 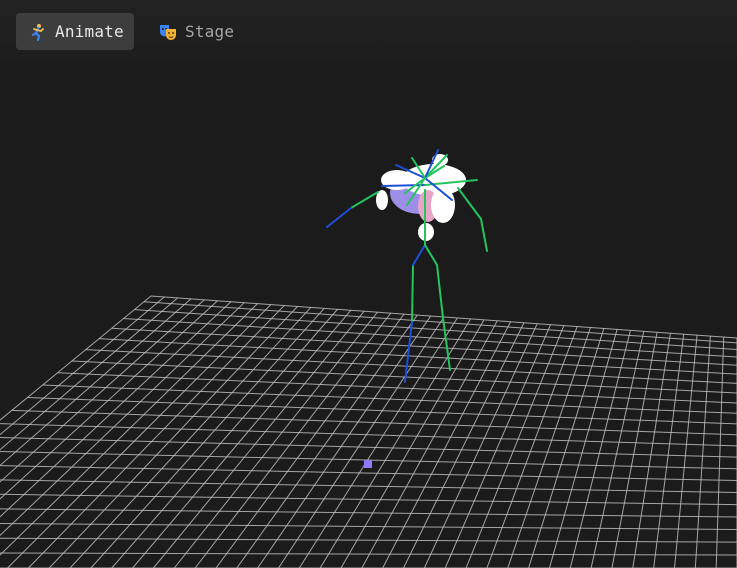 I want to click on mode-toolbar: Animate Stage, so click(x=368, y=32).